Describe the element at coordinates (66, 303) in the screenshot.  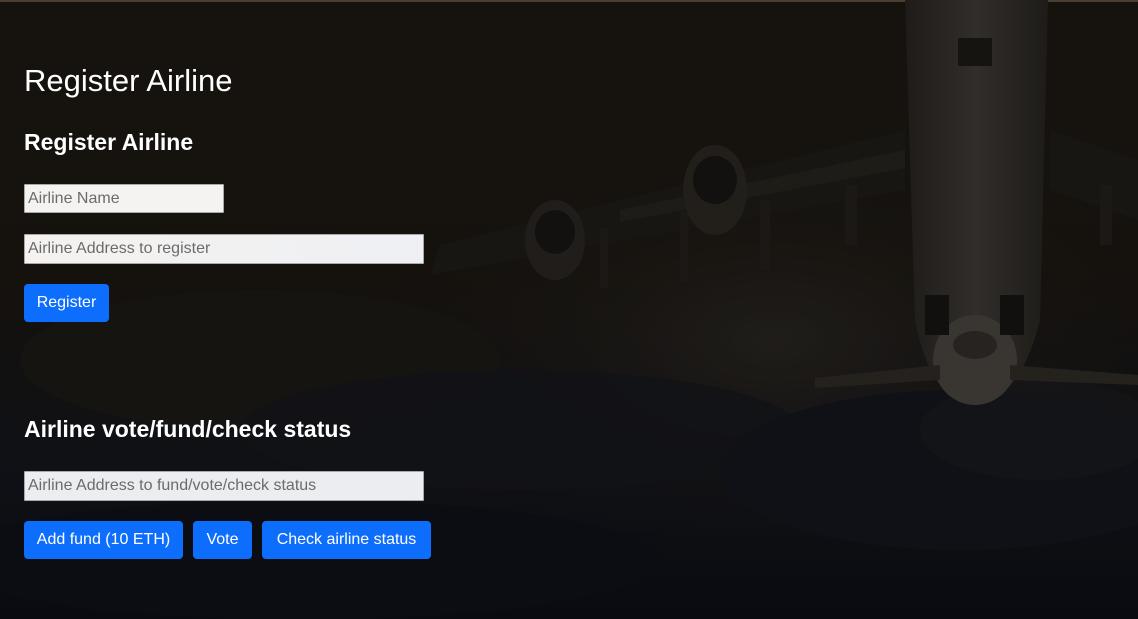
I see `register-button: Register` at that location.